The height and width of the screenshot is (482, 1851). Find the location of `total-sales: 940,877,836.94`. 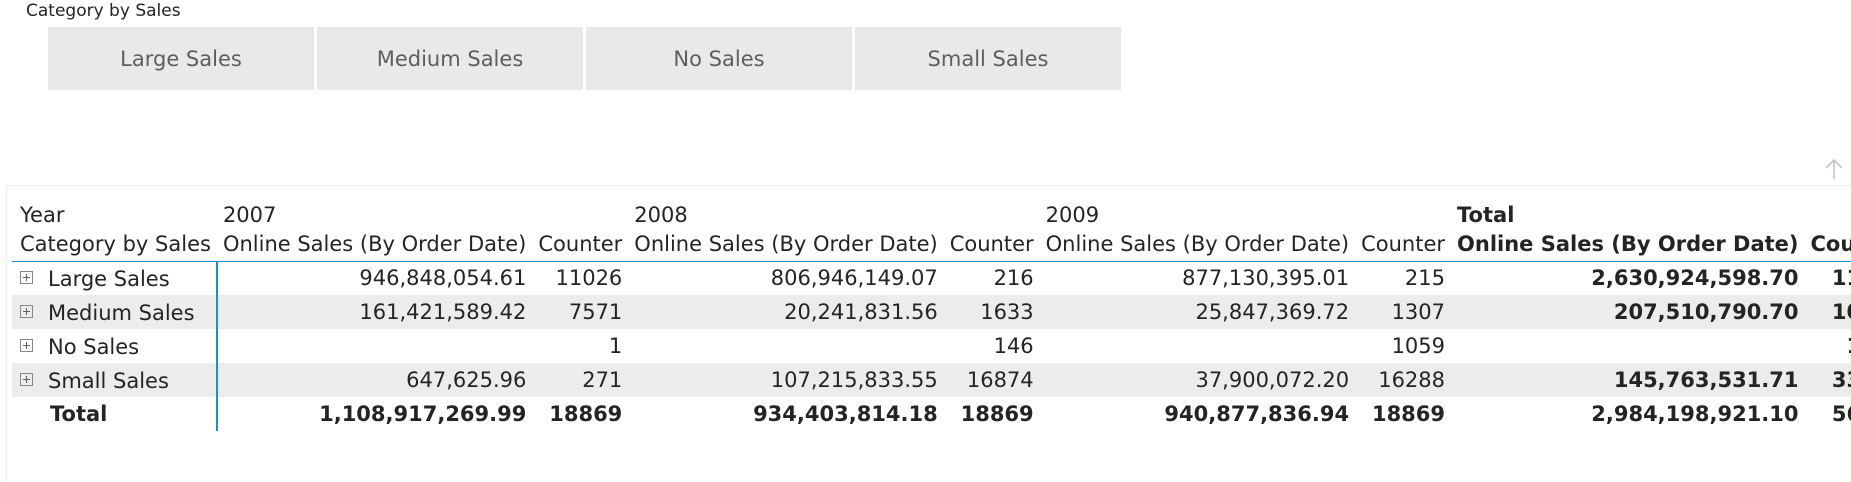

total-sales: 940,877,836.94 is located at coordinates (1257, 414).